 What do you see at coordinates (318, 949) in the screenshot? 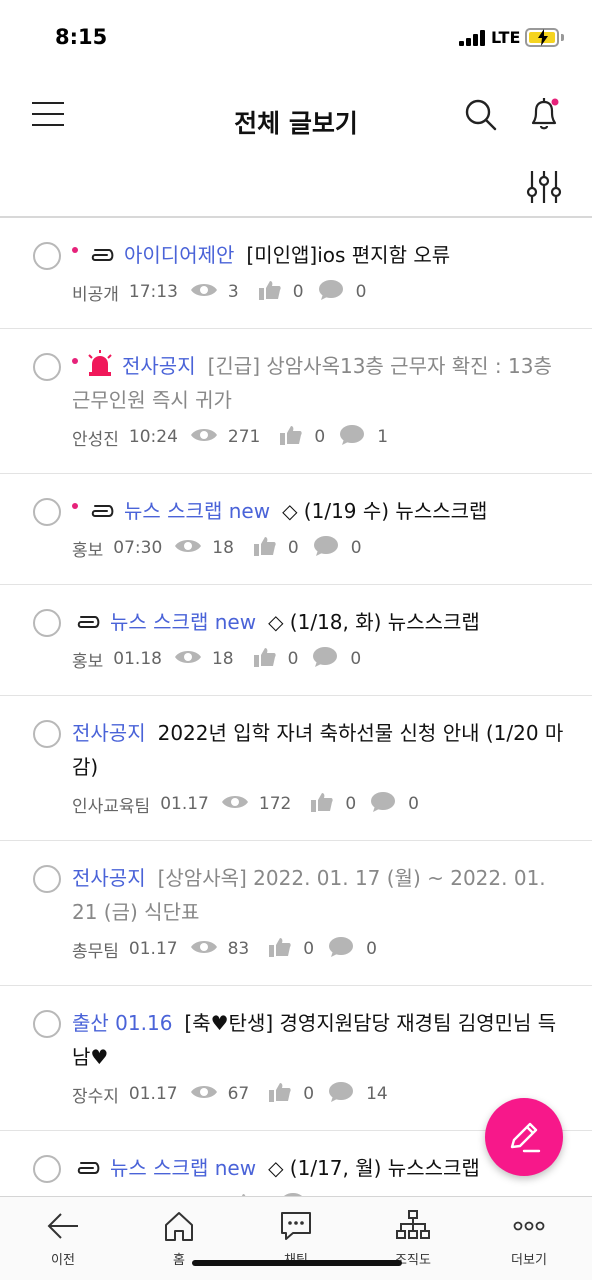
I see `post-meta: 총무팀 01.17 83 0 0` at bounding box center [318, 949].